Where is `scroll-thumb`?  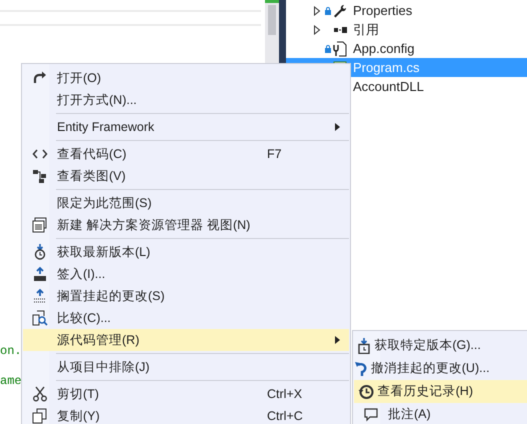
scroll-thumb is located at coordinates (272, 20).